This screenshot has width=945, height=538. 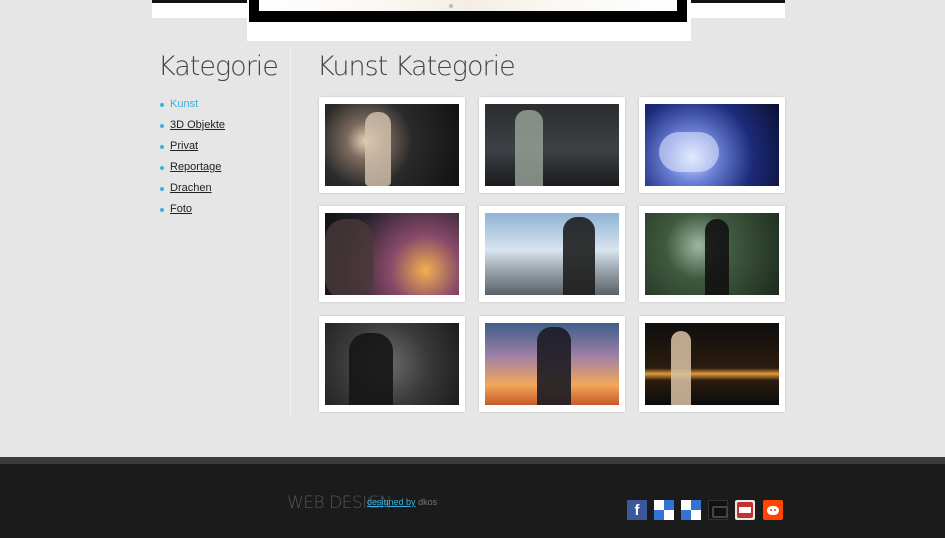 What do you see at coordinates (637, 510) in the screenshot?
I see `facebook-icon: f` at bounding box center [637, 510].